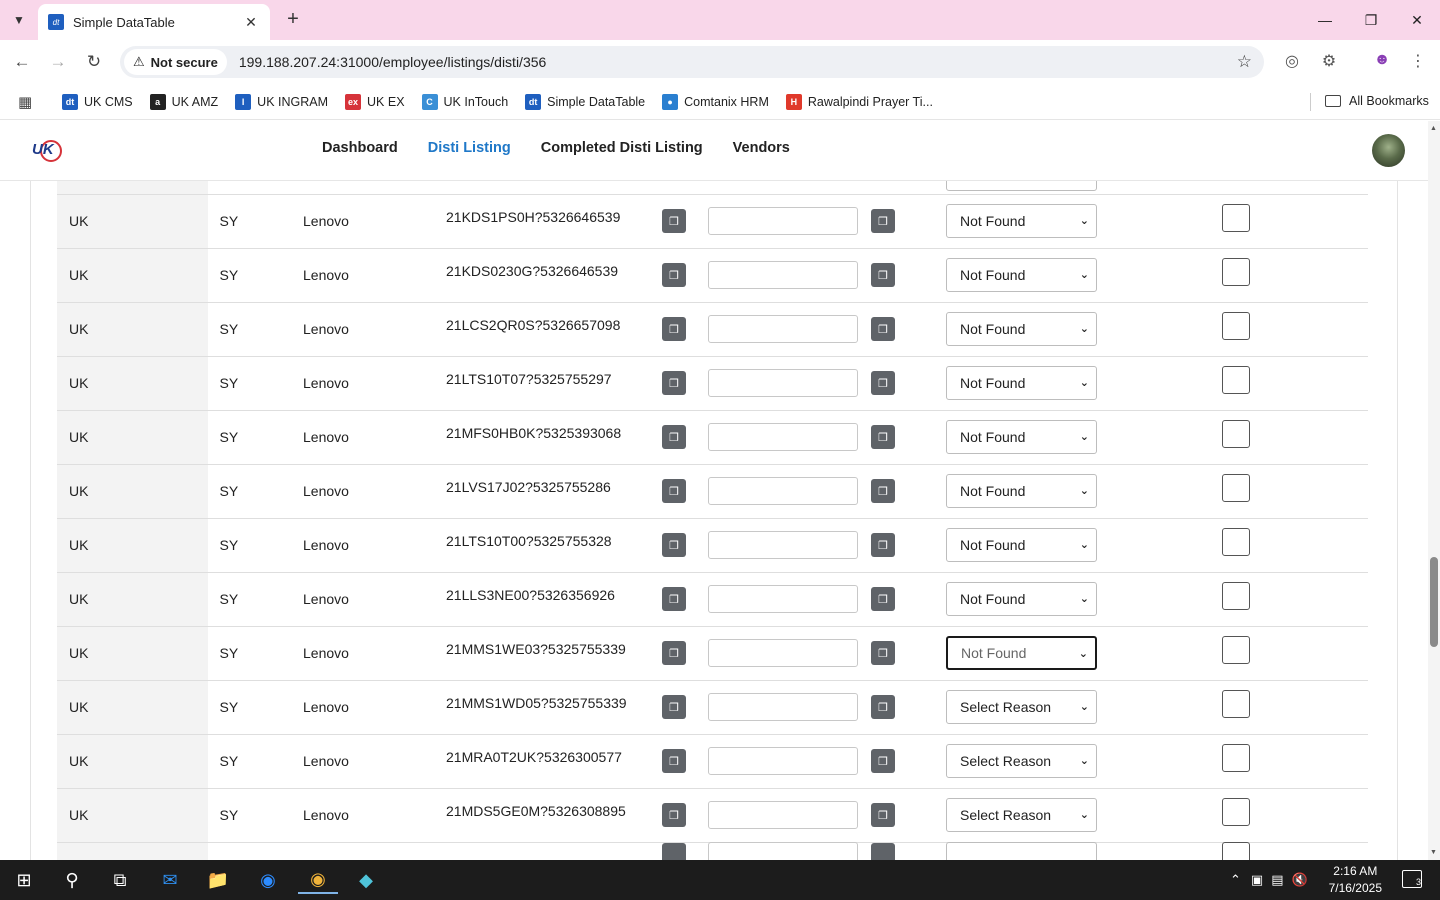 This screenshot has width=1440, height=900. I want to click on page-scrollbar: ▲ ▼, so click(1434, 490).